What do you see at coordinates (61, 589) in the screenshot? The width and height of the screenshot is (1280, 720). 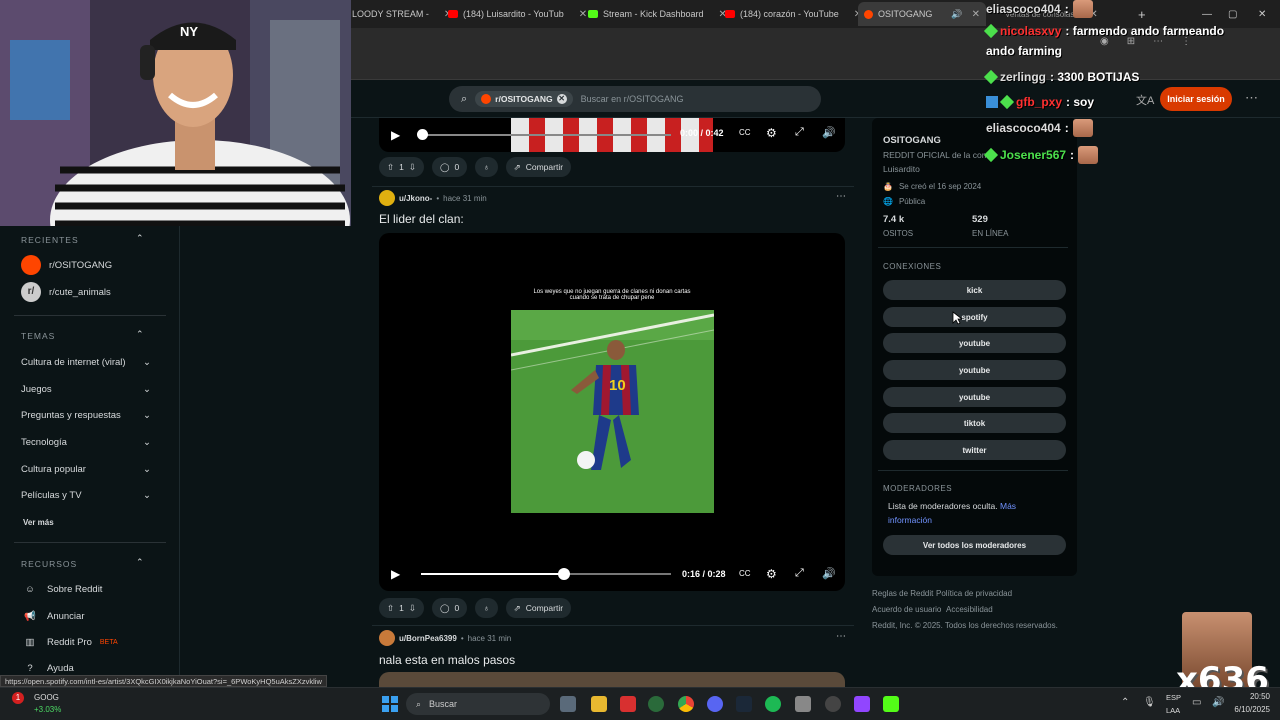 I see `sidebar-item-sobre-reddit: ☺ Sobre Reddit` at bounding box center [61, 589].